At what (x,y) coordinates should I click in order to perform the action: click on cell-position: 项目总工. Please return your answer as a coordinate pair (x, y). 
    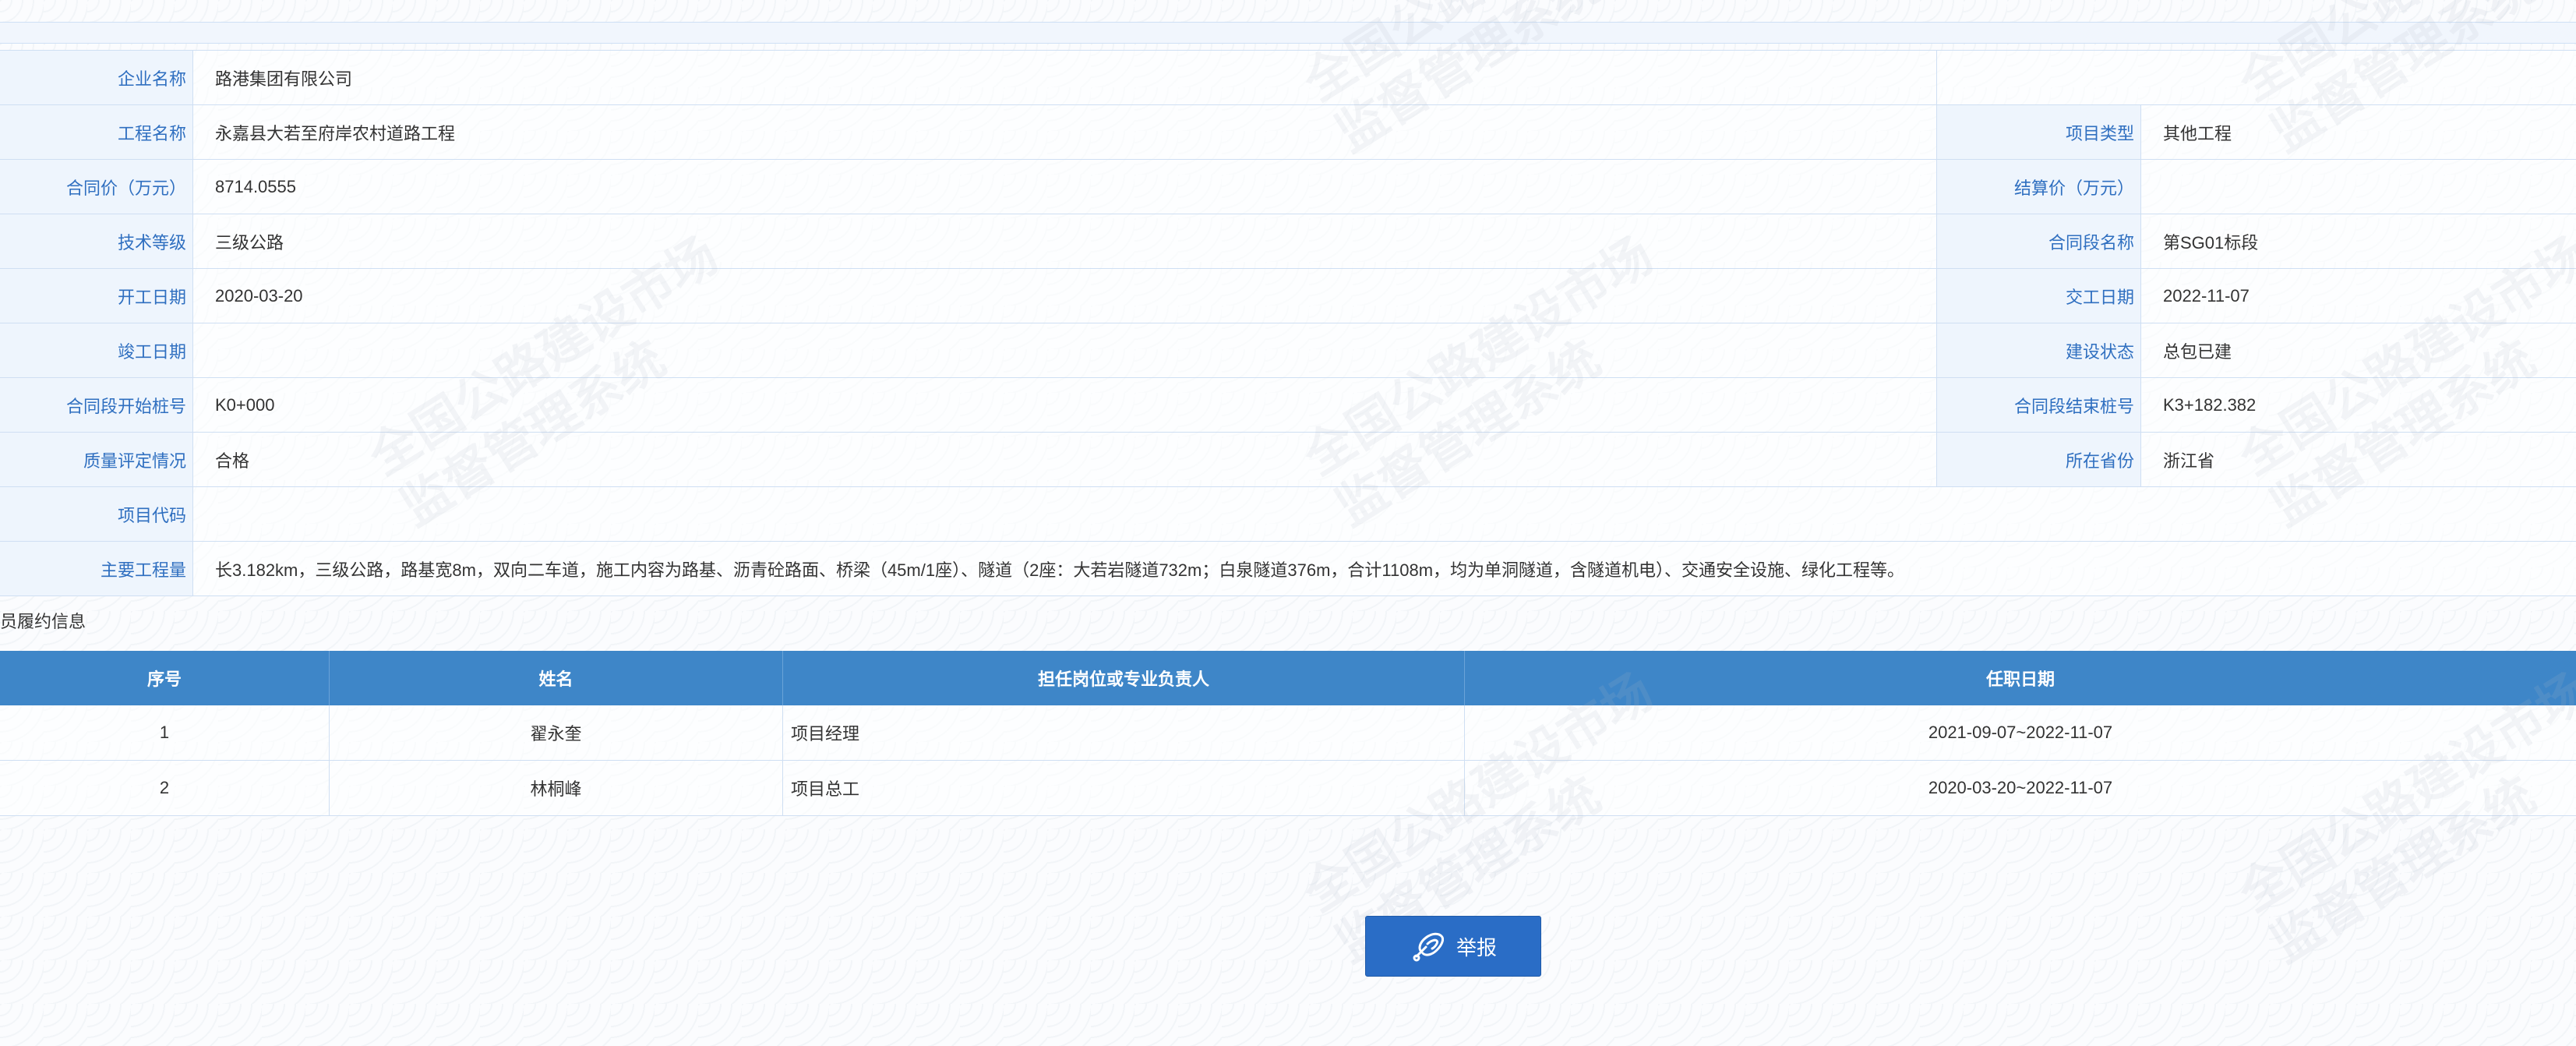
    Looking at the image, I should click on (1124, 788).